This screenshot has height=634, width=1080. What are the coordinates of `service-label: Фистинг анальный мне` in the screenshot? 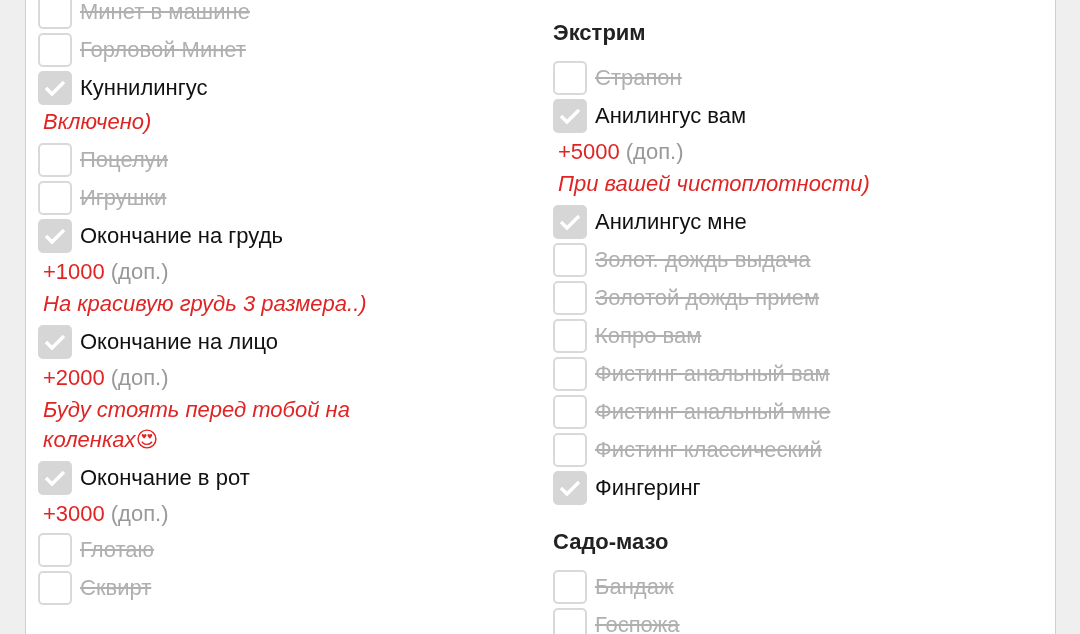 It's located at (713, 412).